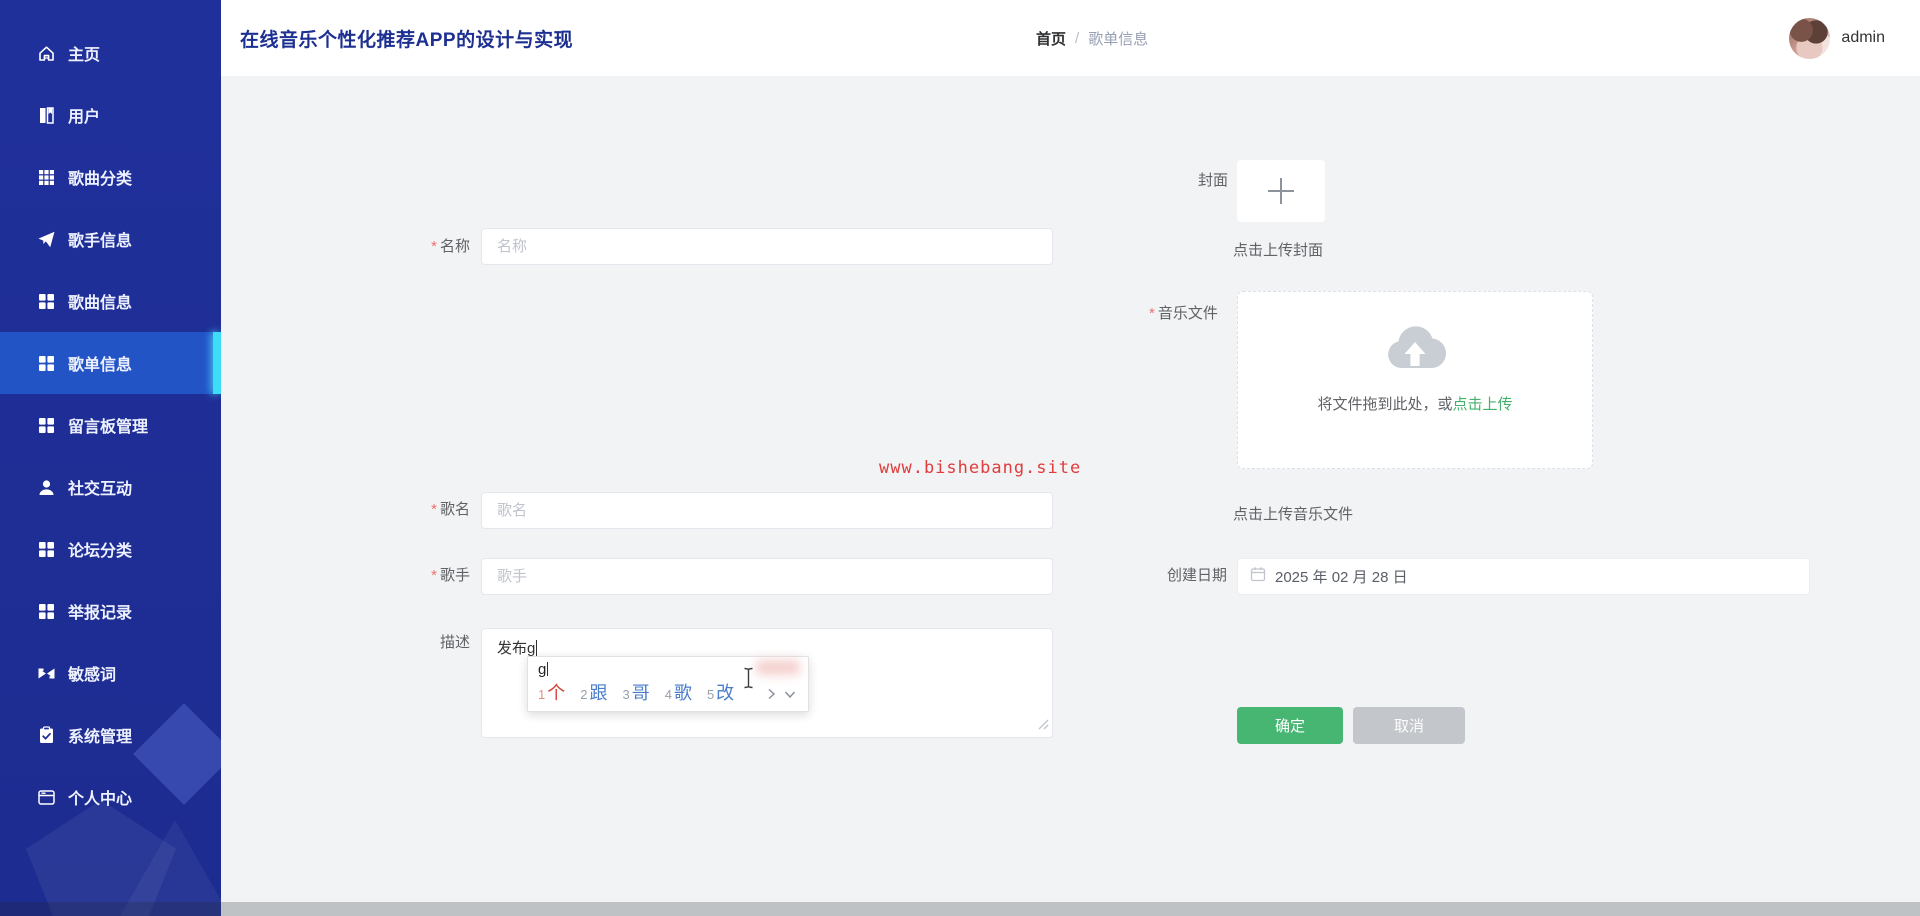 The width and height of the screenshot is (1920, 916). I want to click on bowtie-icon, so click(46, 673).